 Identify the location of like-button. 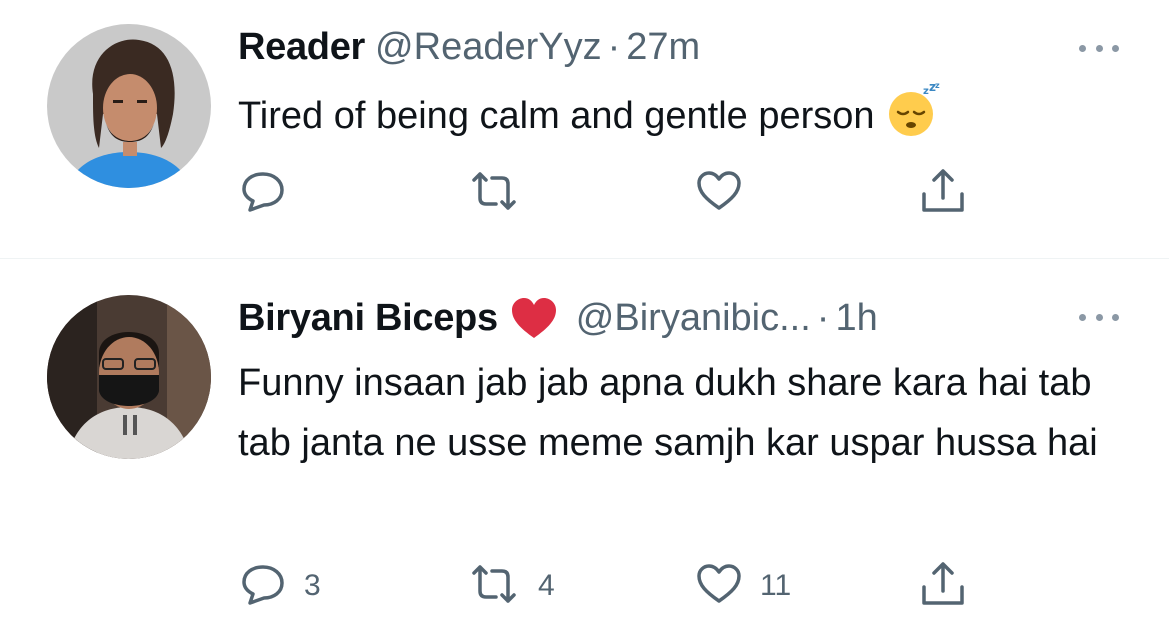
(727, 193).